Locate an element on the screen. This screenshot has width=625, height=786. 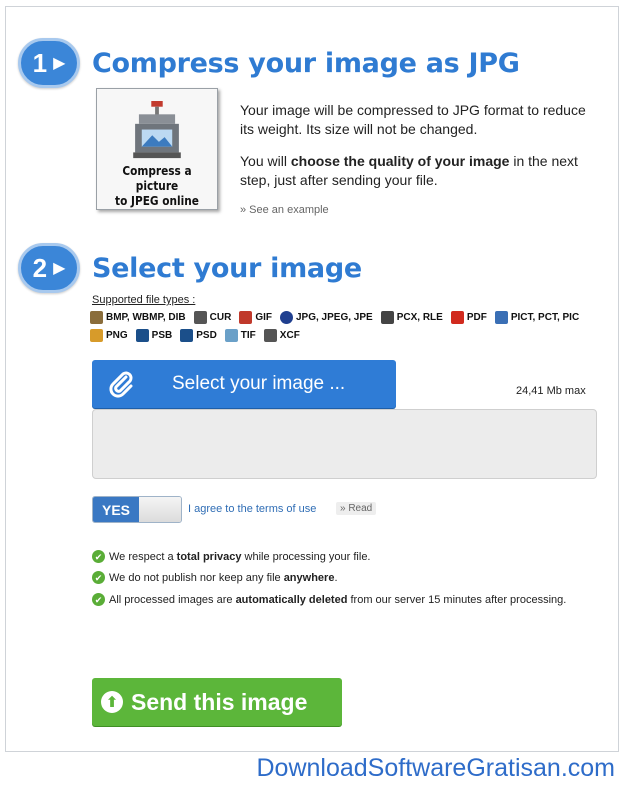
read-terms-link: » Read is located at coordinates (356, 508).